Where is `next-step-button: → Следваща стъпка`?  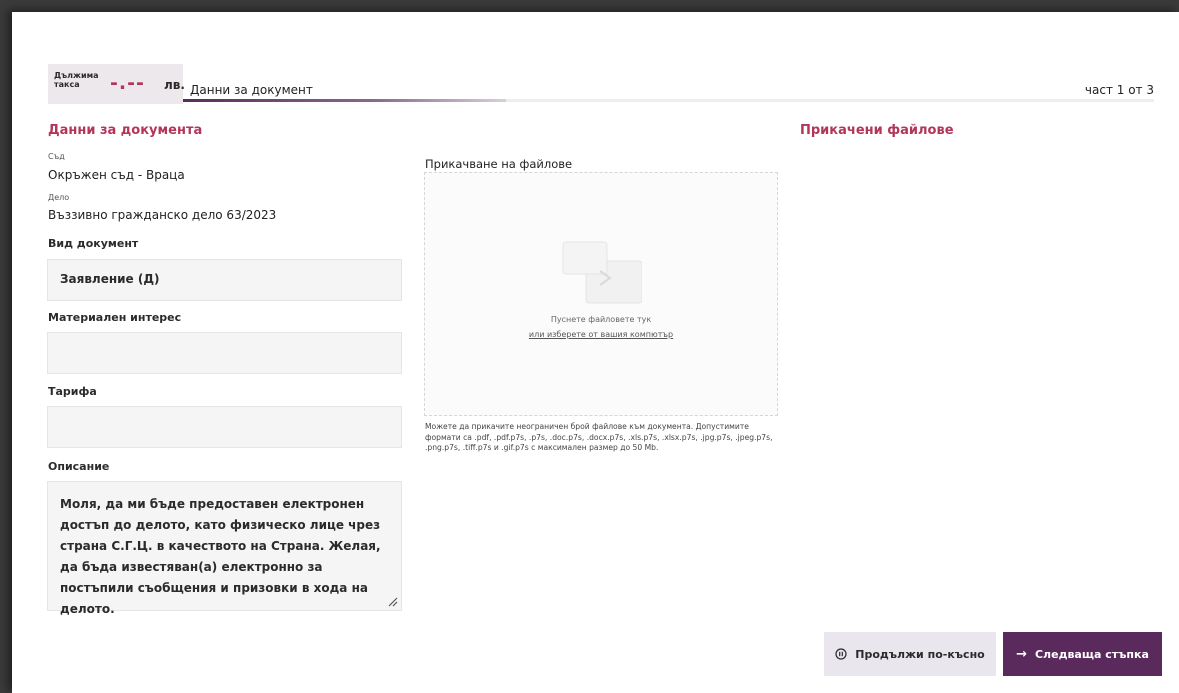
next-step-button: → Следваща стъпка is located at coordinates (1082, 654).